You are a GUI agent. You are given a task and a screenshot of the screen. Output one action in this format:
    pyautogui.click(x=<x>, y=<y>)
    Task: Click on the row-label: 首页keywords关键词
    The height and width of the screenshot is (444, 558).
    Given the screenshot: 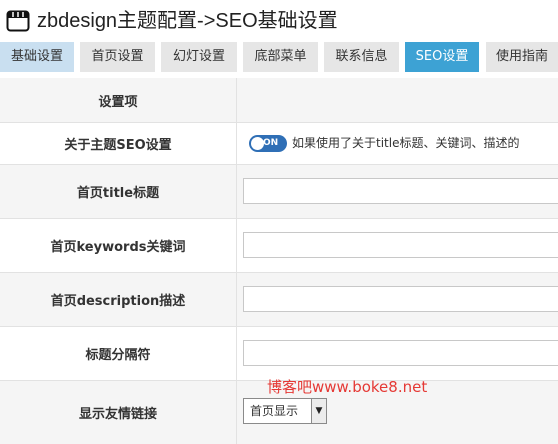 What is the action you would take?
    pyautogui.click(x=118, y=245)
    